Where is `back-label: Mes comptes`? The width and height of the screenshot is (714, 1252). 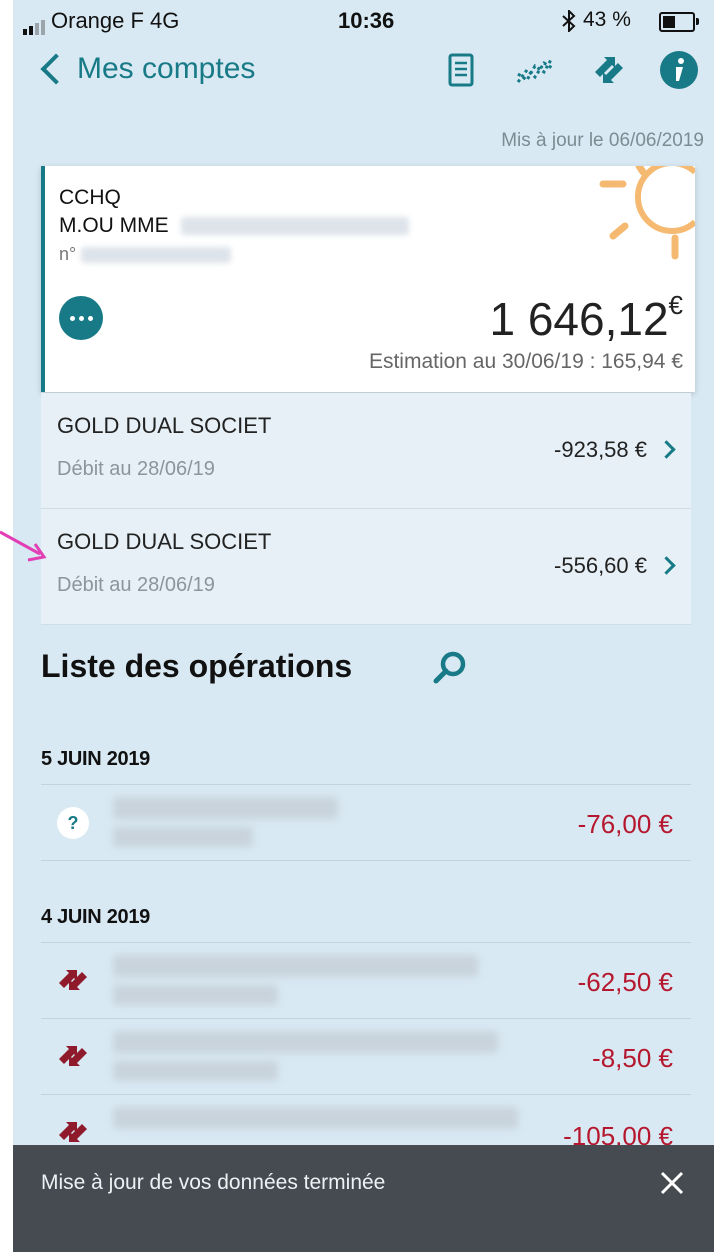 back-label: Mes comptes is located at coordinates (166, 68).